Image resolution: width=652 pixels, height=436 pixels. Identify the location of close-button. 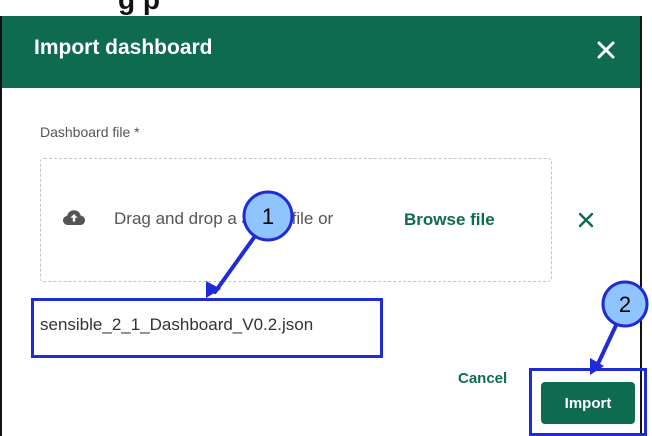
(606, 50).